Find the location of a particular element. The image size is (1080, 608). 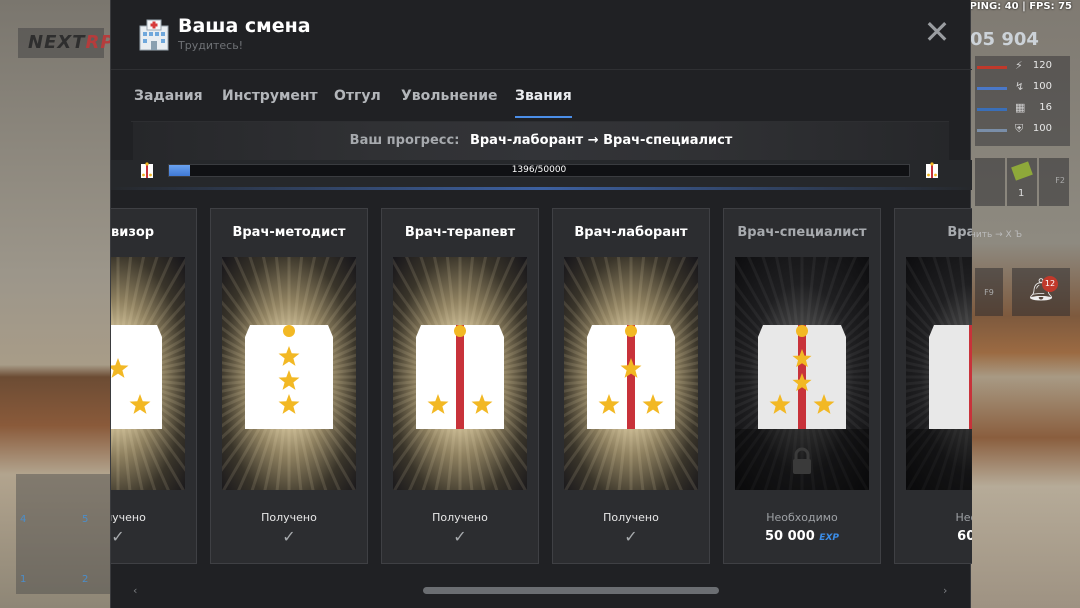

rank-name: Провизор is located at coordinates (133, 232).